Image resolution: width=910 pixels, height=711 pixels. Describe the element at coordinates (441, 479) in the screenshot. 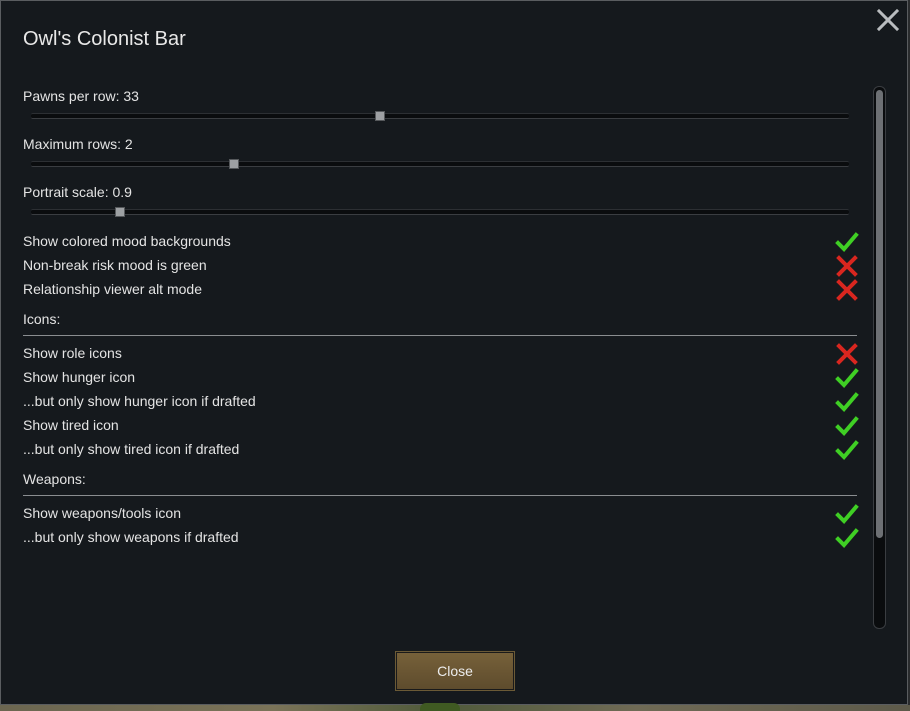

I see `section-header-weapons: Weapons:` at that location.